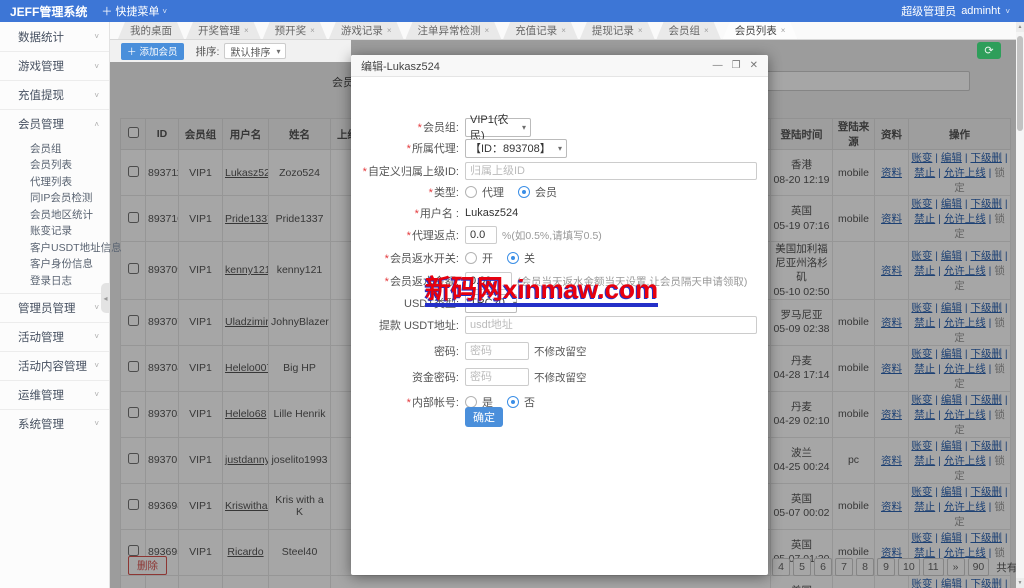  I want to click on rakeback-off-radio, so click(513, 258).